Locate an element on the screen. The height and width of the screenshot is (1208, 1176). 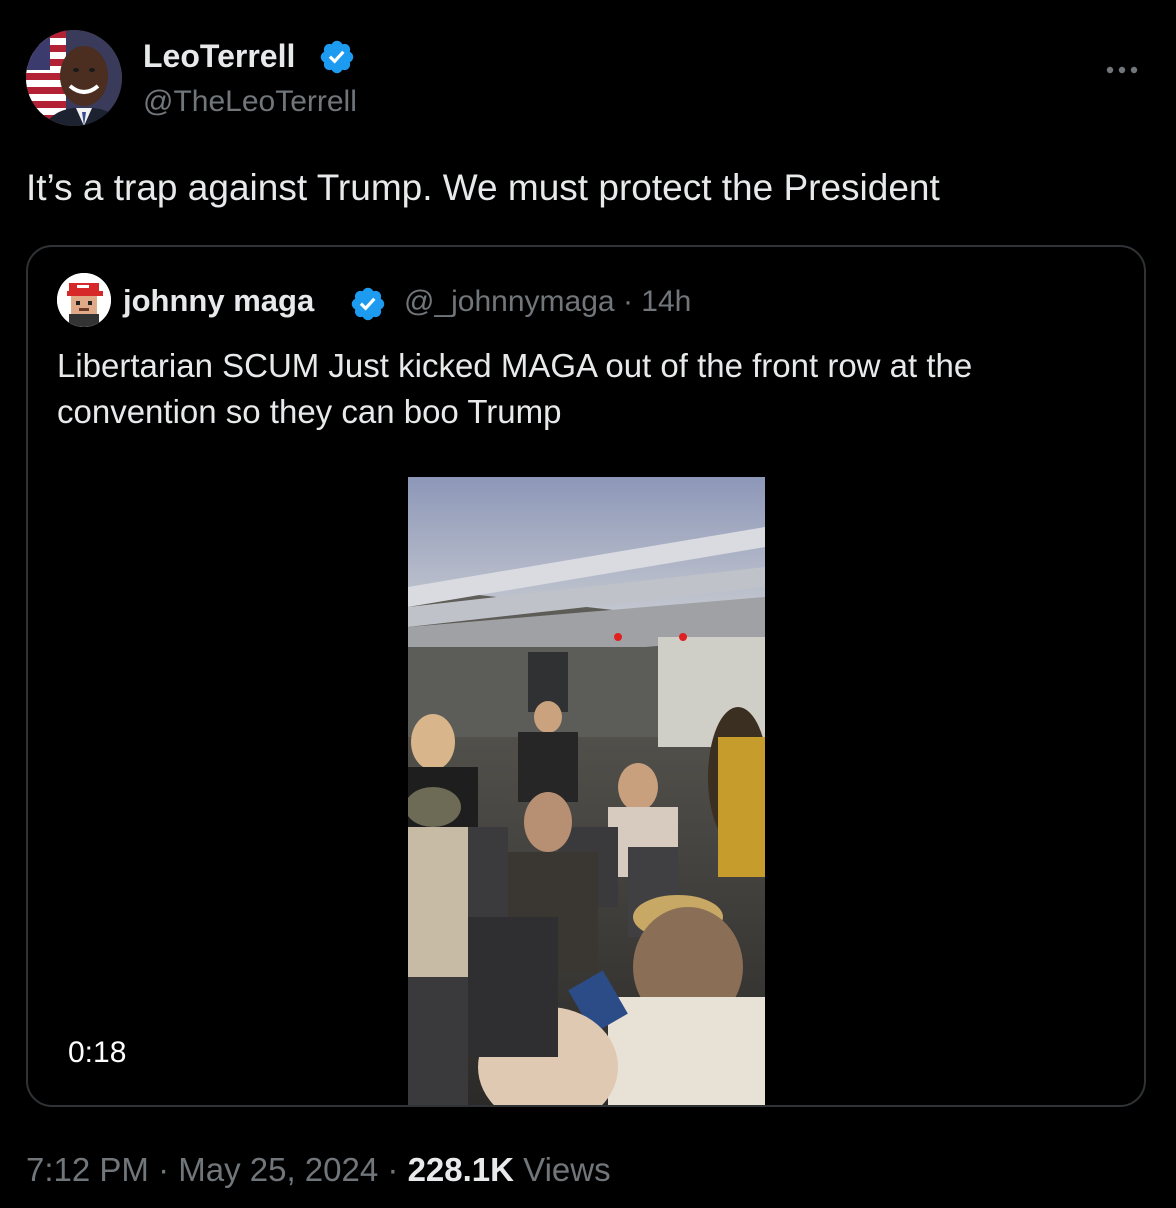
quoted-author-name: johnny maga is located at coordinates (218, 301).